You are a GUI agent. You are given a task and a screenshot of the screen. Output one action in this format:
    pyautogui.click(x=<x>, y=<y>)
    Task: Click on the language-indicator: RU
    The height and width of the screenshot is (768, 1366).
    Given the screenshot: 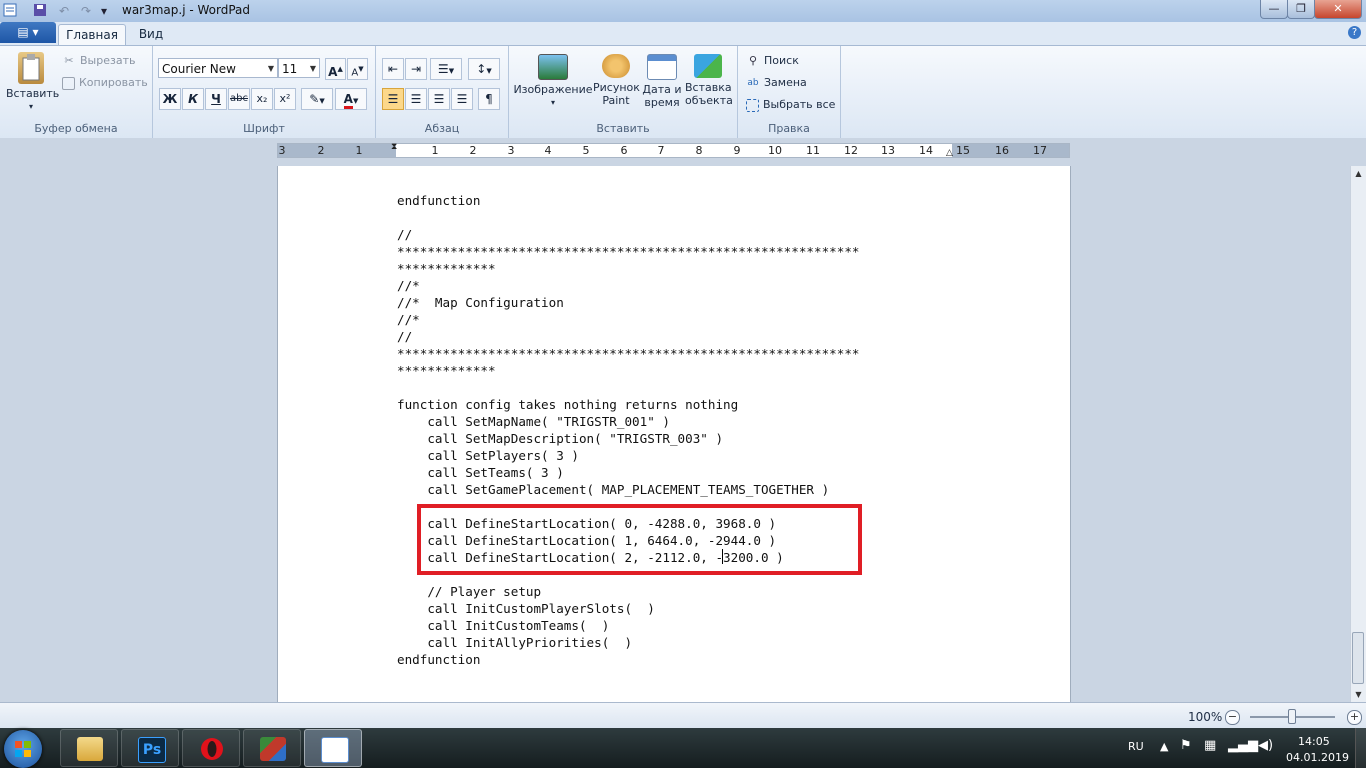 What is the action you would take?
    pyautogui.click(x=1136, y=746)
    